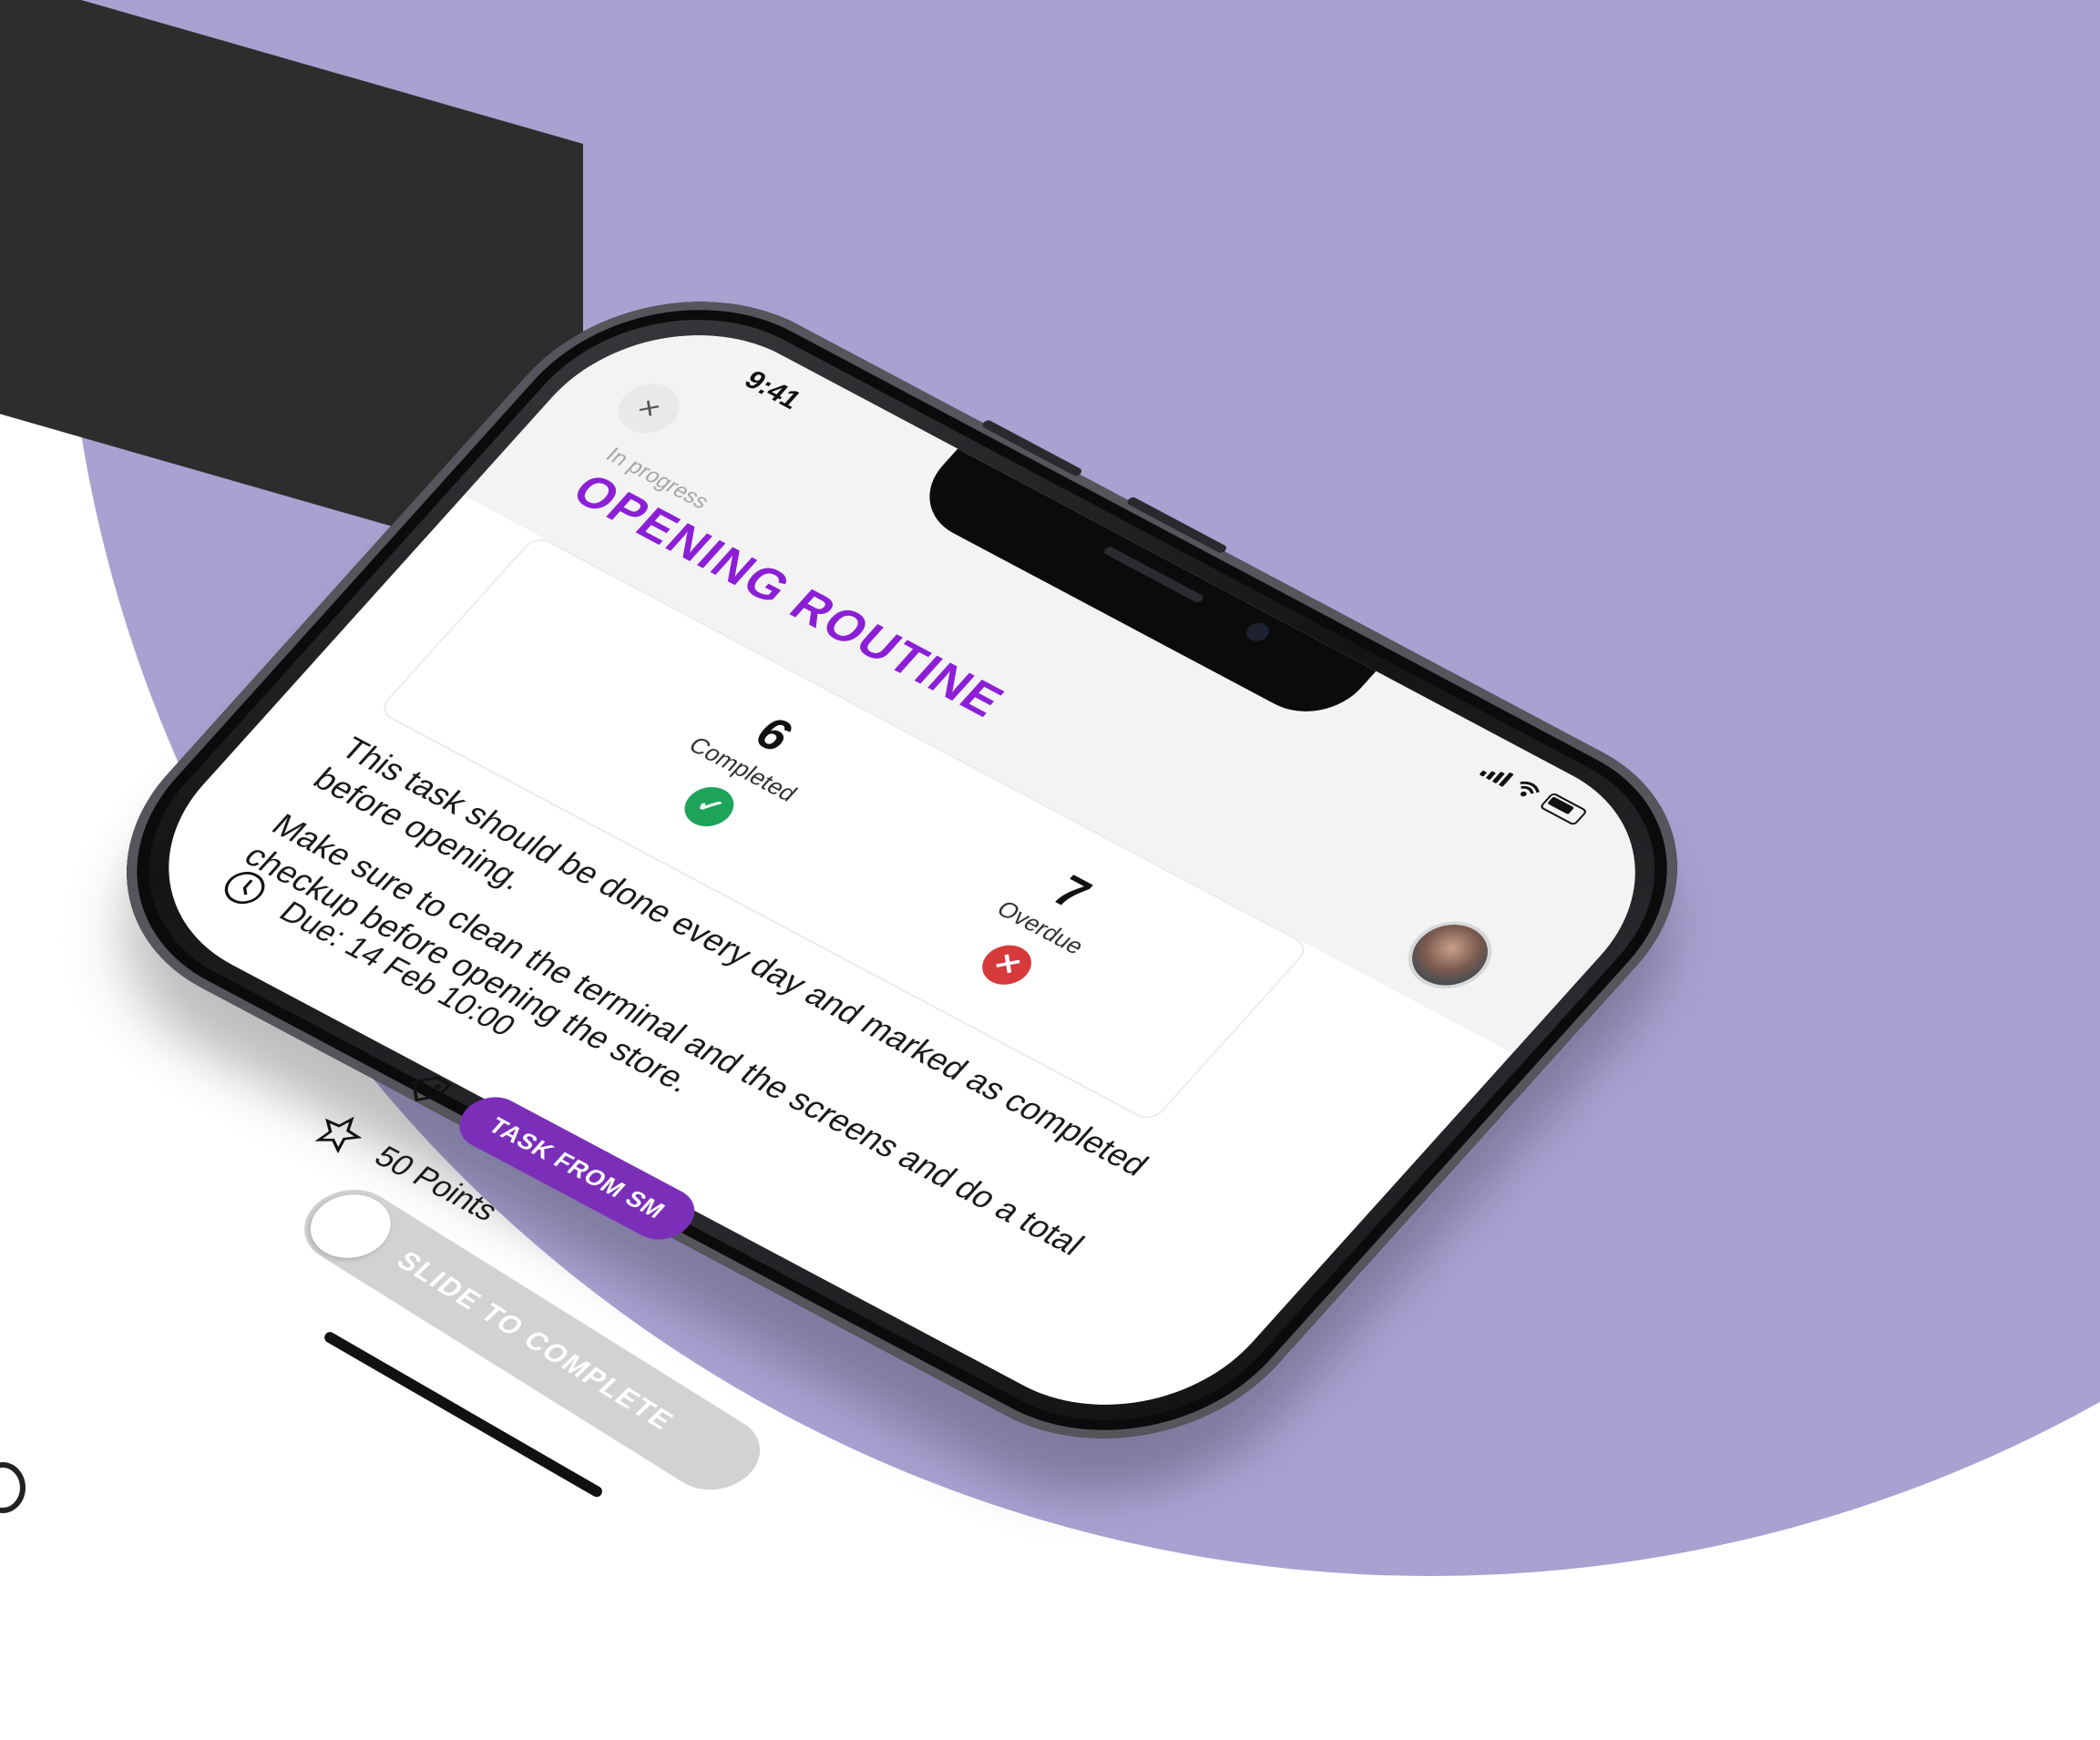 This screenshot has width=2100, height=1740. Describe the element at coordinates (649, 408) in the screenshot. I see `close-icon: ×` at that location.